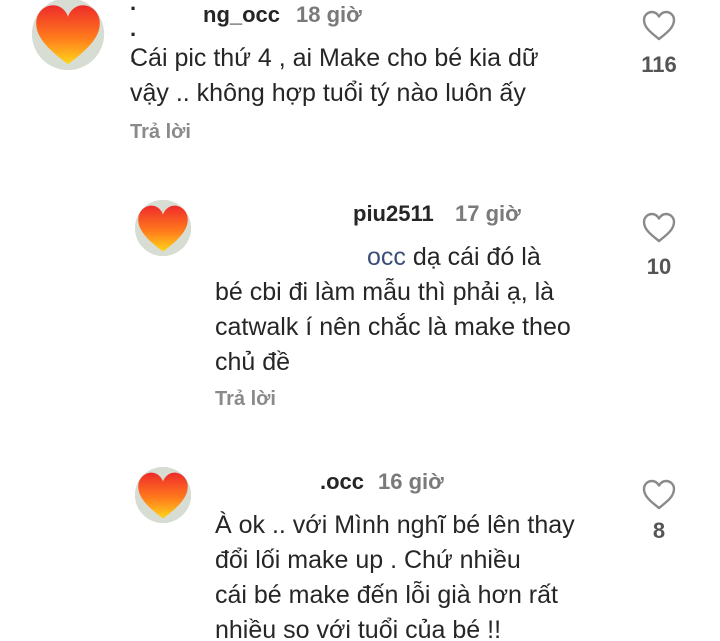 The image size is (720, 641). Describe the element at coordinates (395, 525) in the screenshot. I see `comment-line: À ok .. với Mình nghĩ bé lên thay` at that location.